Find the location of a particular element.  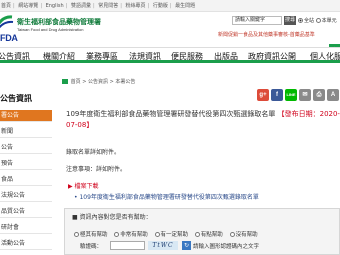

sidebar-item-preview: 預告 is located at coordinates (26, 164).